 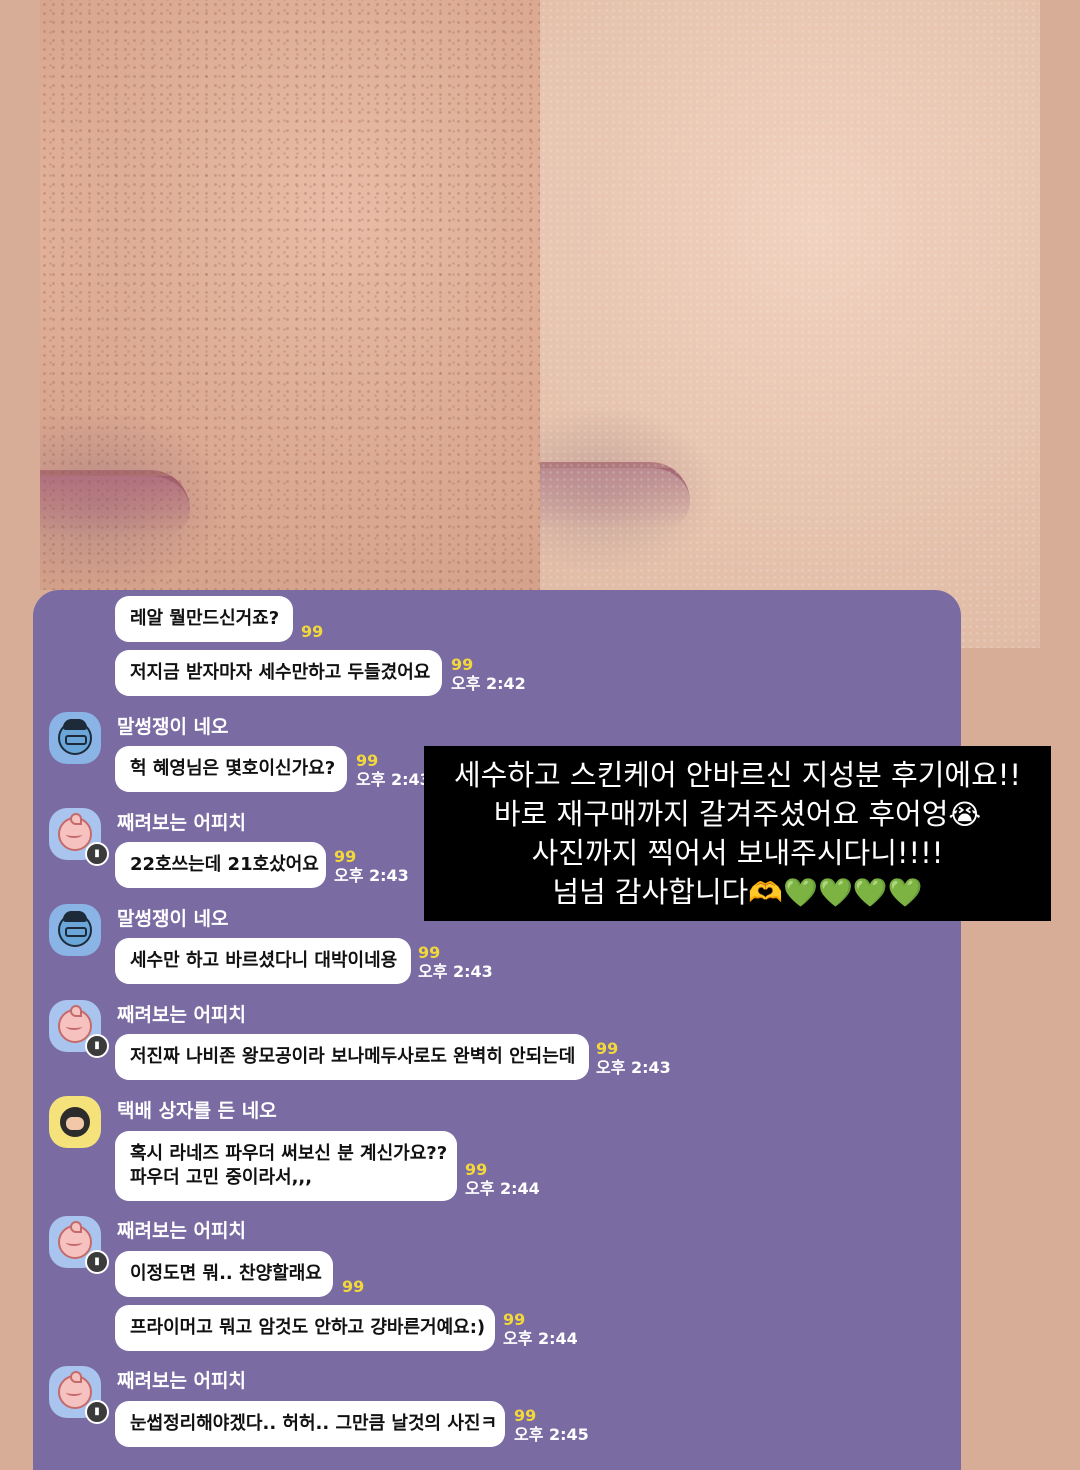 I want to click on message-text: 세수만 하고 바르셨다니 대박이네용, so click(x=264, y=960).